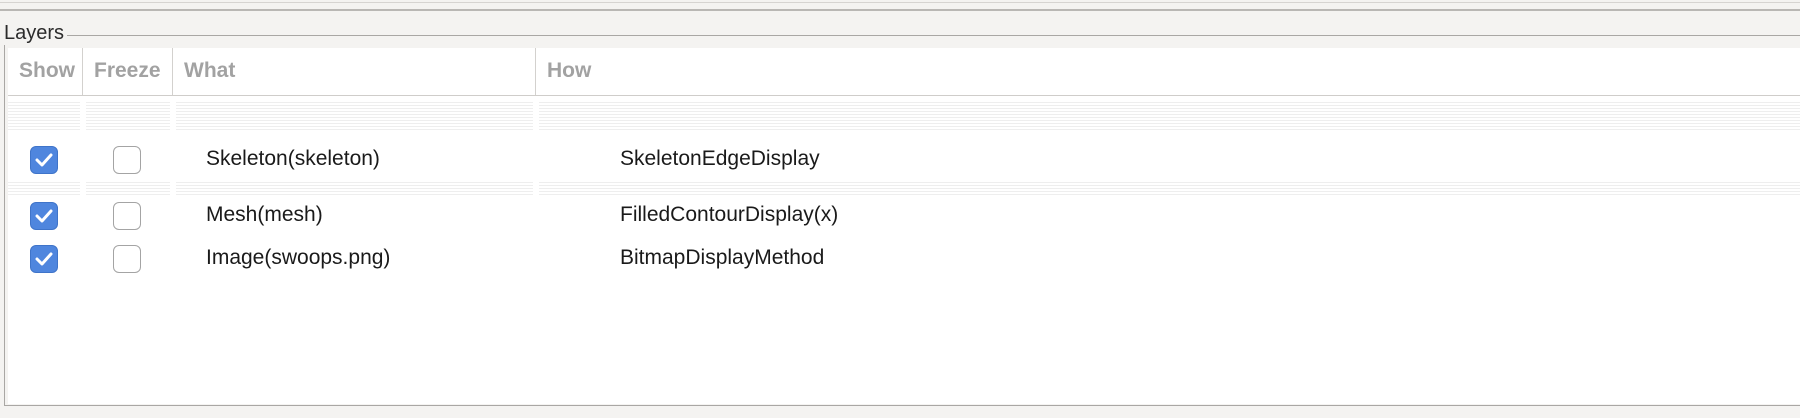 This screenshot has width=1800, height=418. Describe the element at coordinates (900, 2) in the screenshot. I see `top-divider` at that location.